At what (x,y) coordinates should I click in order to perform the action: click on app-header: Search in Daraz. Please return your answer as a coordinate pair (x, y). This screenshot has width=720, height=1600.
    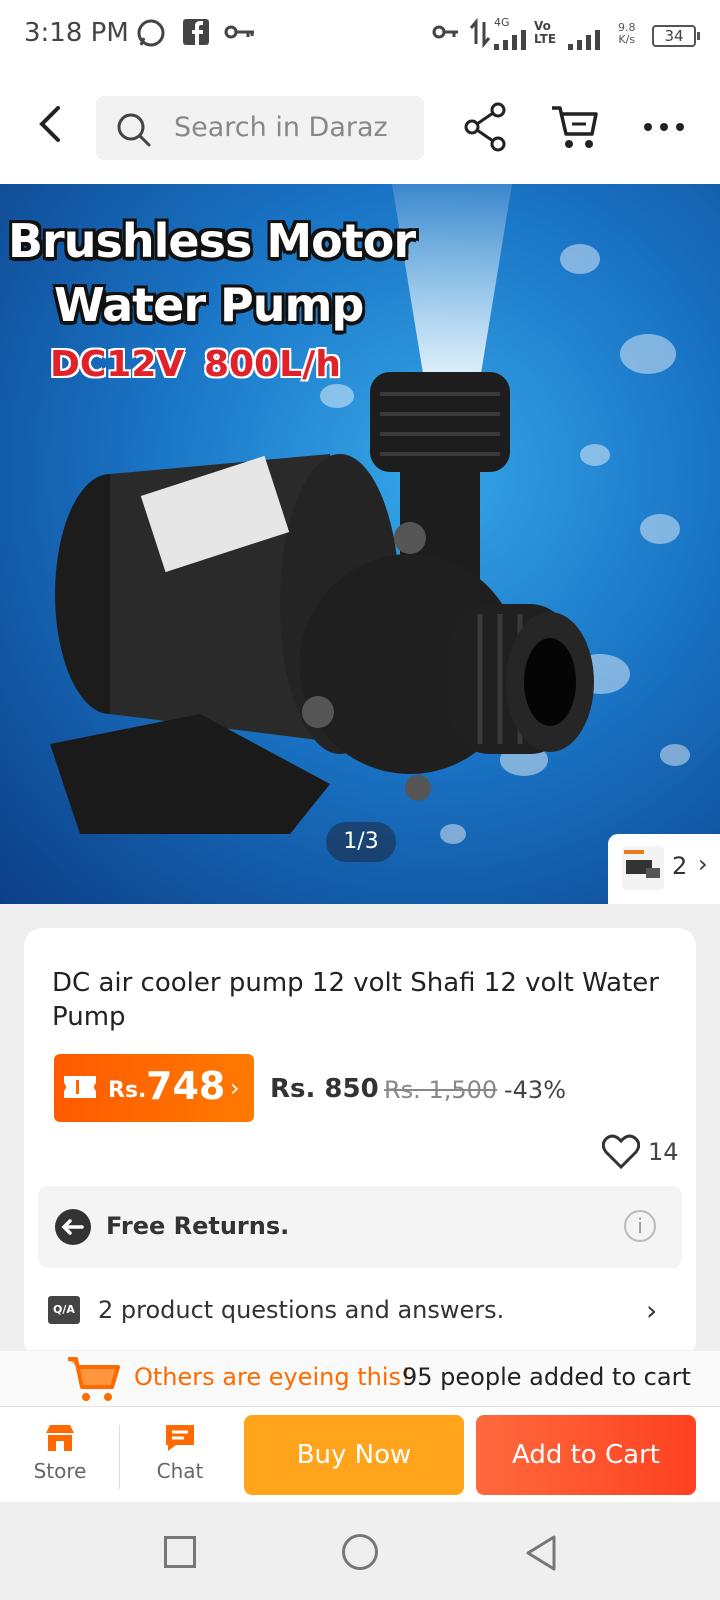
    Looking at the image, I should click on (360, 128).